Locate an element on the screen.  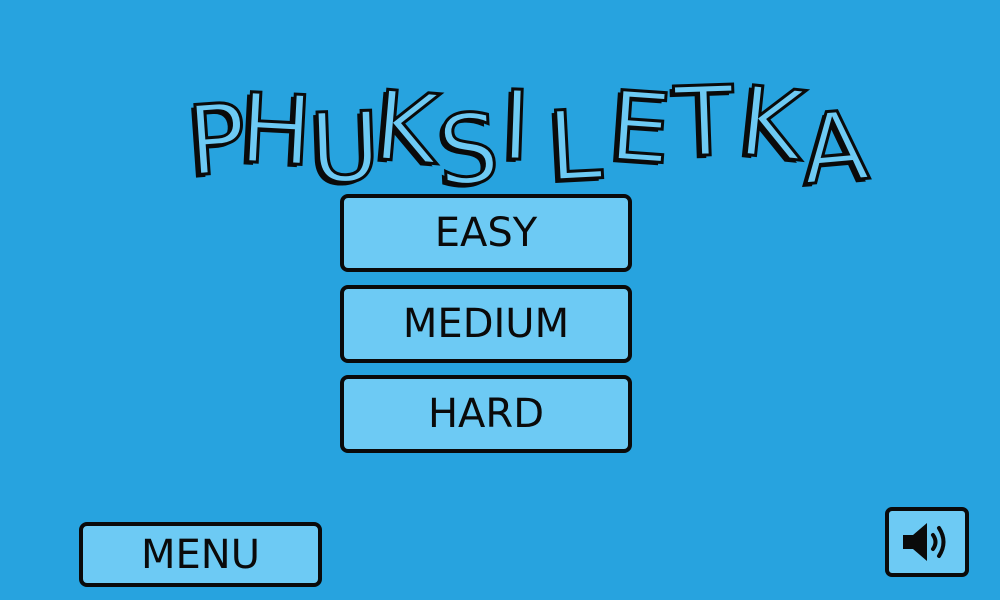
menu-button-label: MENU is located at coordinates (200, 554).